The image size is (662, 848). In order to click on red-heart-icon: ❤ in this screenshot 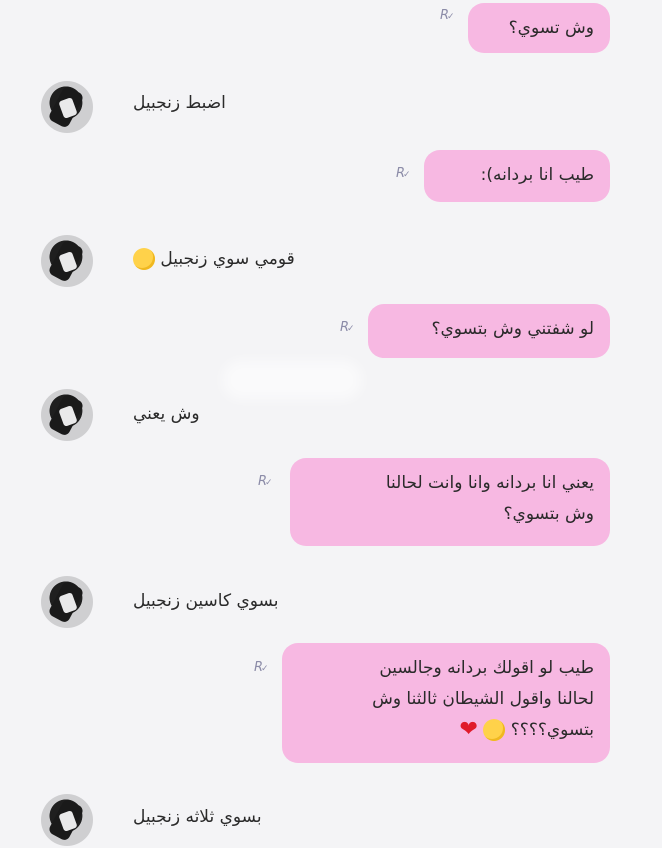, I will do `click(468, 729)`.